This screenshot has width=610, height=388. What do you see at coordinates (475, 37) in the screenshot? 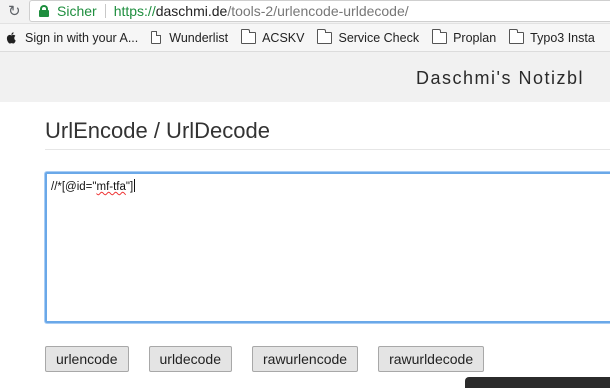
I see `bookmark-label: Proplan` at bounding box center [475, 37].